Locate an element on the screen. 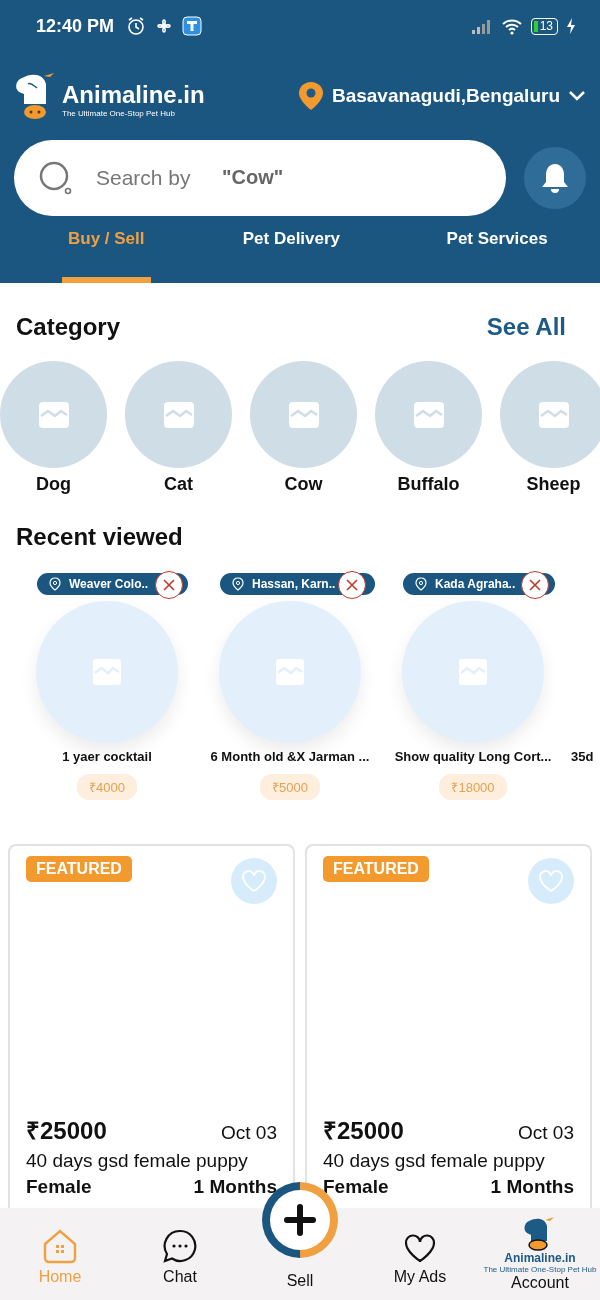 The height and width of the screenshot is (1300, 600). listing-title: 35d is located at coordinates (582, 756).